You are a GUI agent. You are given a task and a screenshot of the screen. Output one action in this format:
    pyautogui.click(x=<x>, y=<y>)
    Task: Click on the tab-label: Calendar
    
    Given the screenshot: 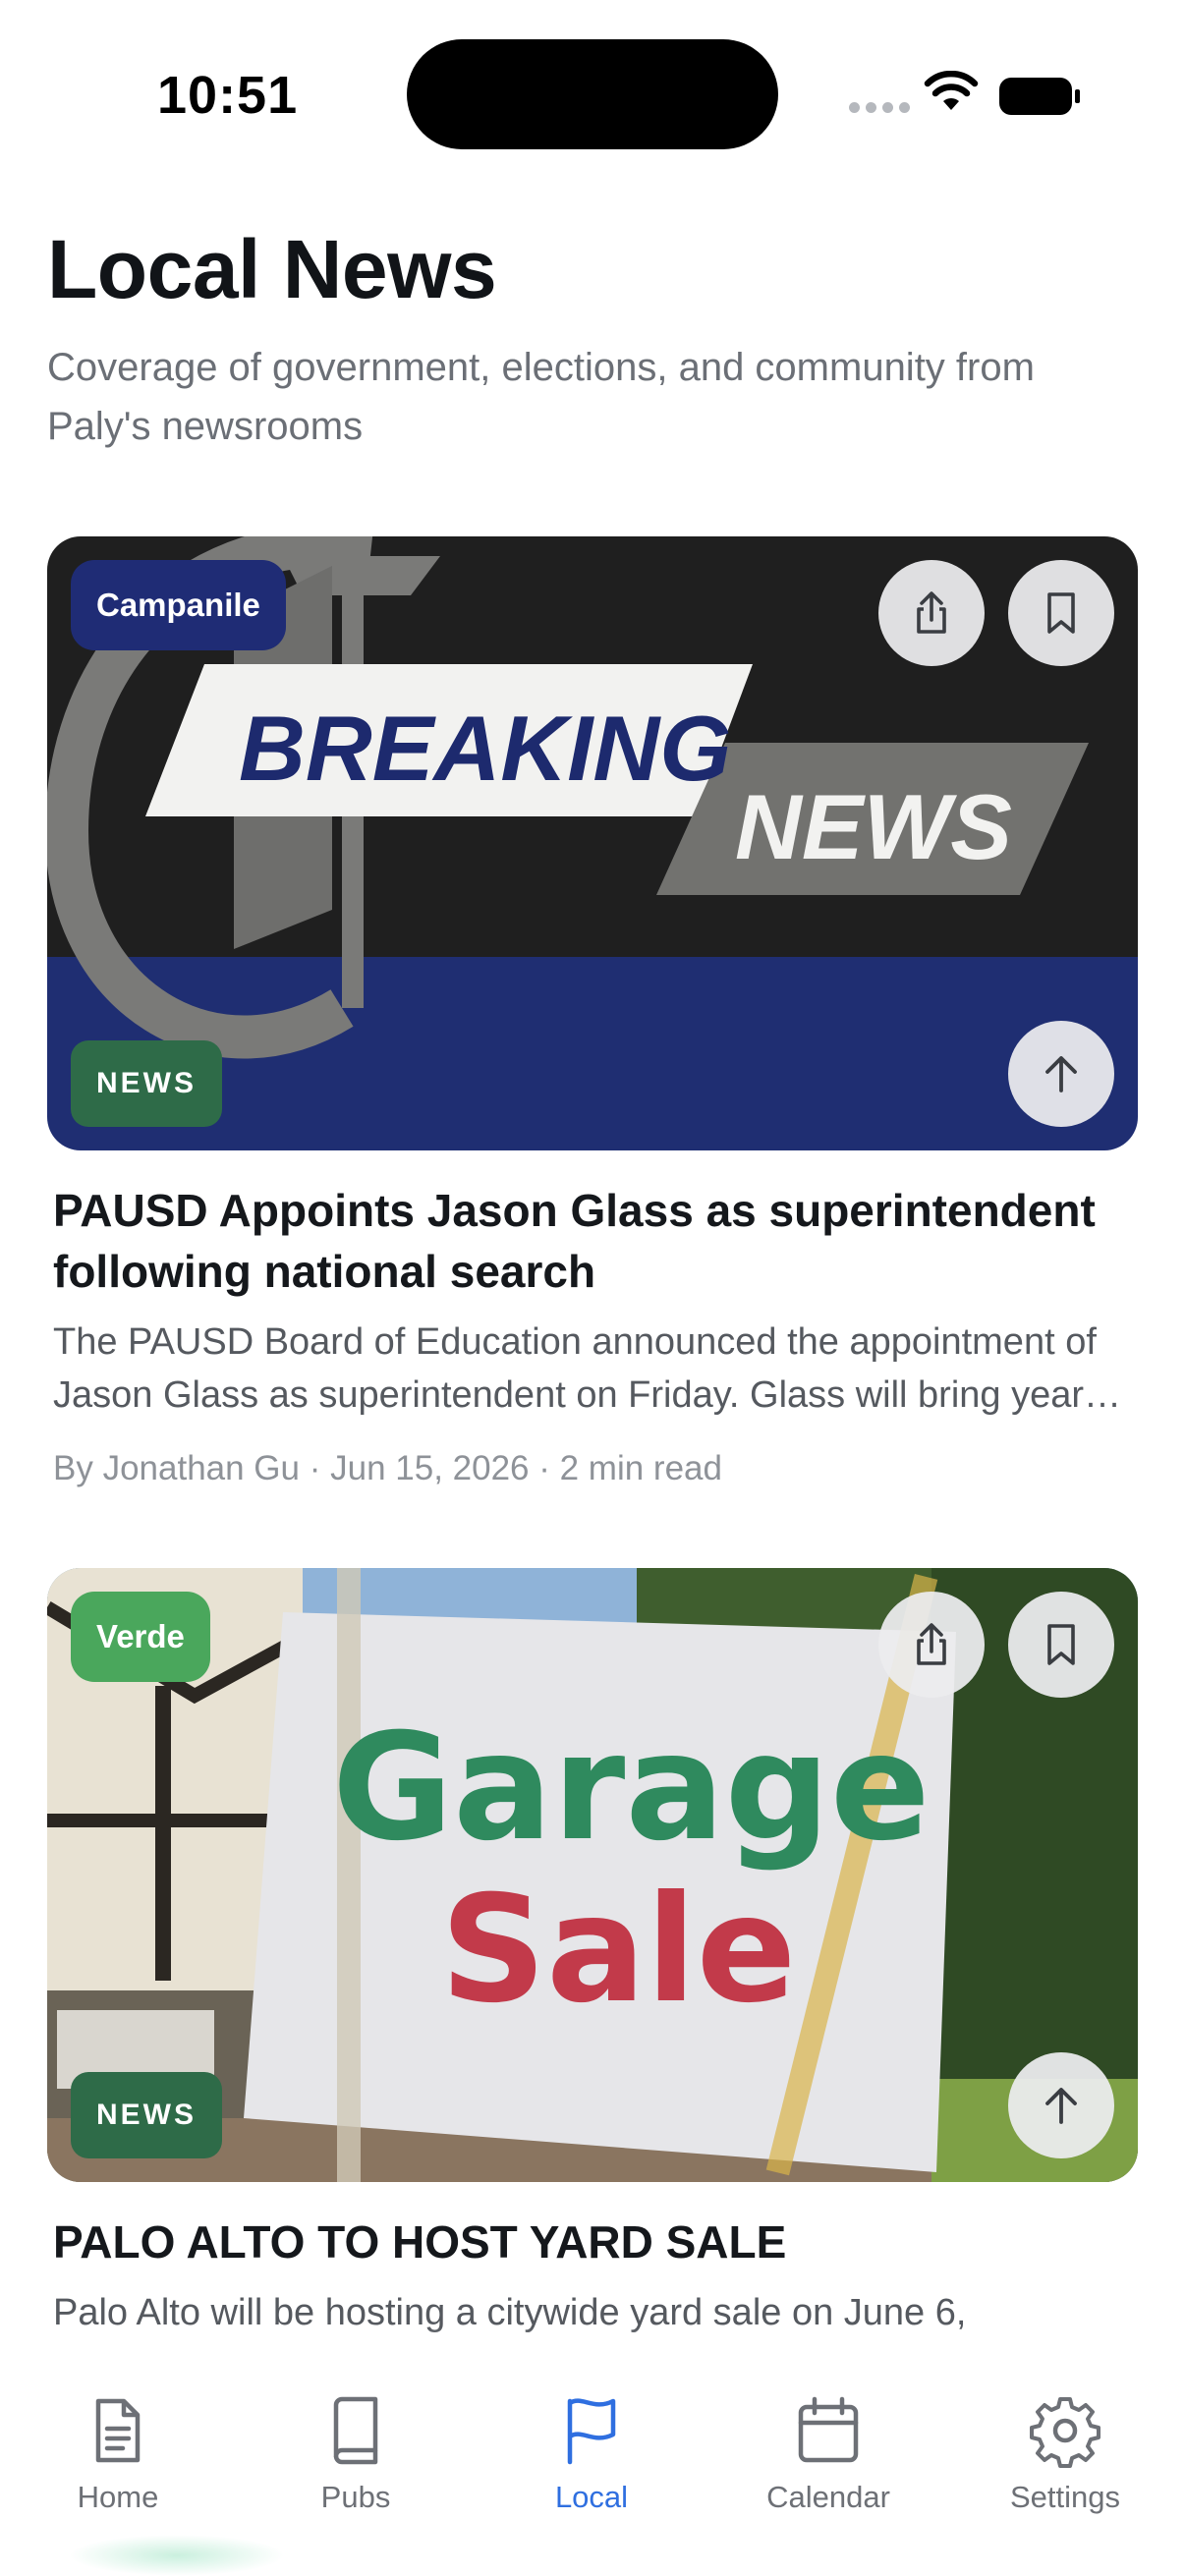 What is the action you would take?
    pyautogui.click(x=828, y=2497)
    